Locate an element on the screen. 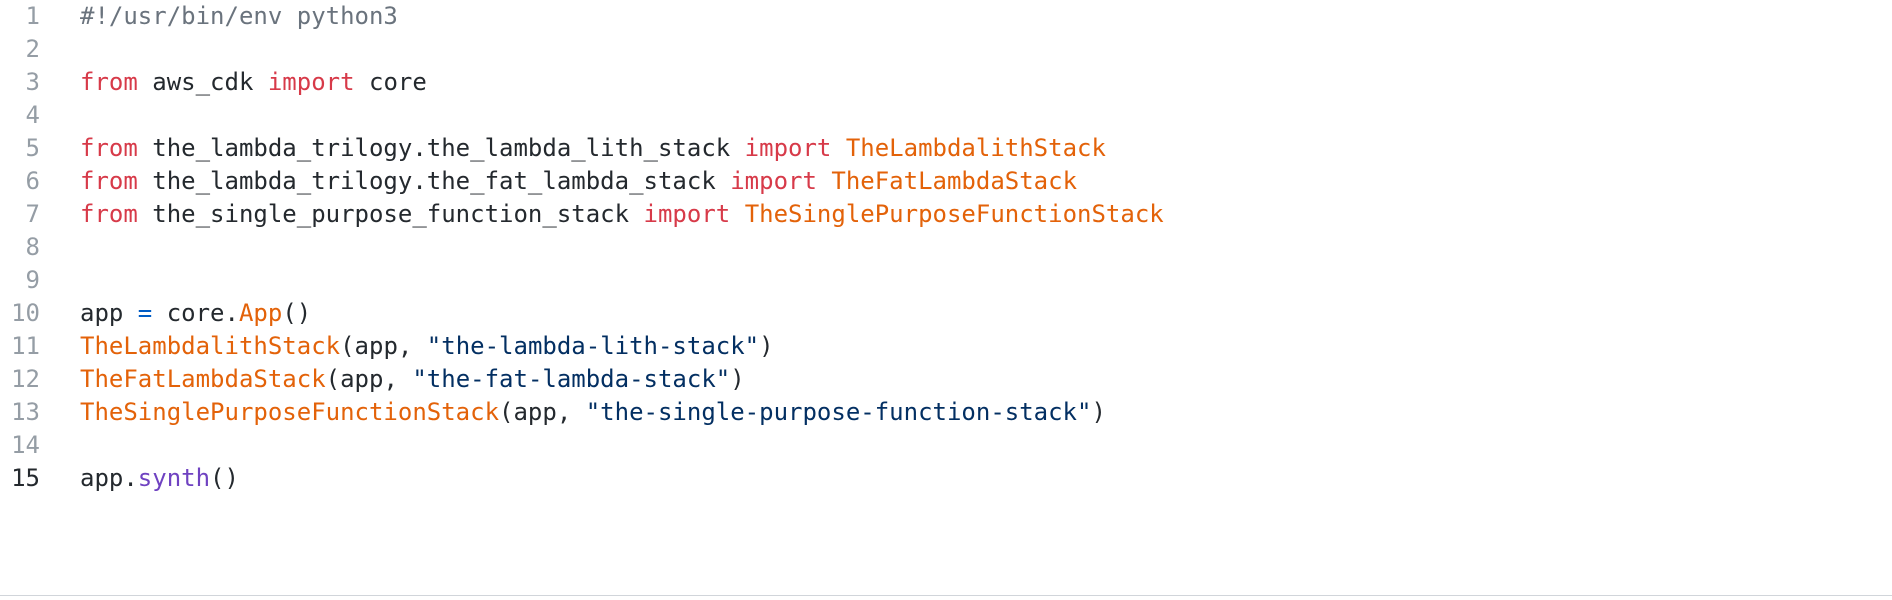  code-token: "the-fat-lambda-stack" is located at coordinates (571, 379).